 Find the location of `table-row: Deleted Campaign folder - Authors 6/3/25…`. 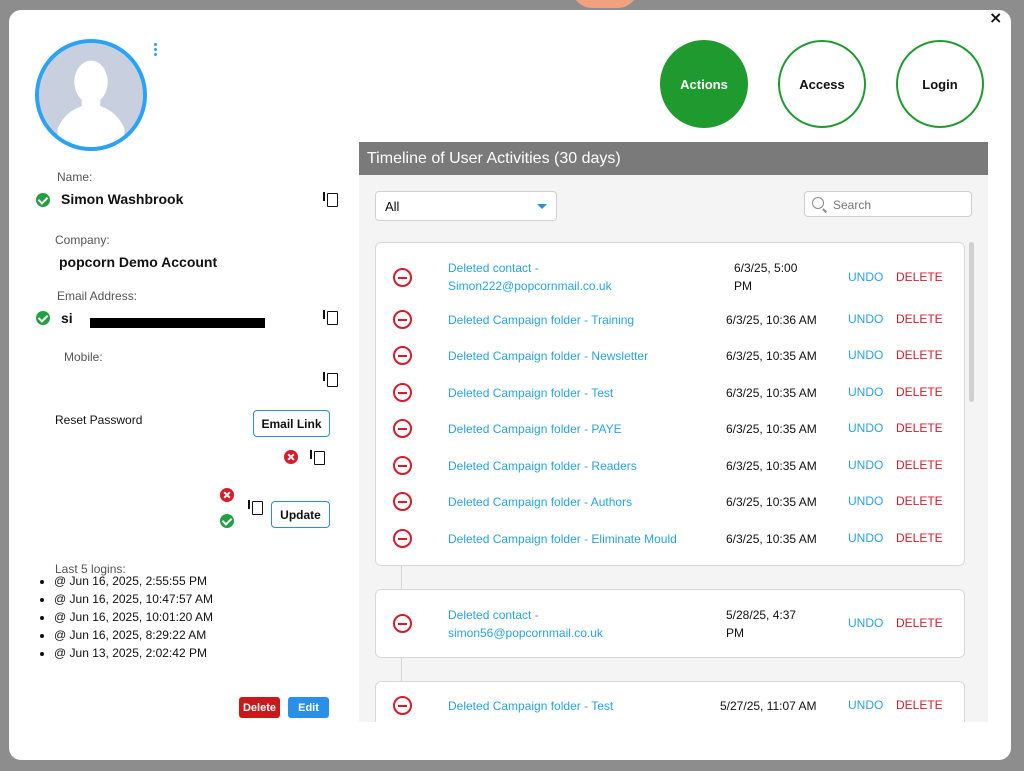

table-row: Deleted Campaign folder - Authors 6/3/25… is located at coordinates (671, 502).